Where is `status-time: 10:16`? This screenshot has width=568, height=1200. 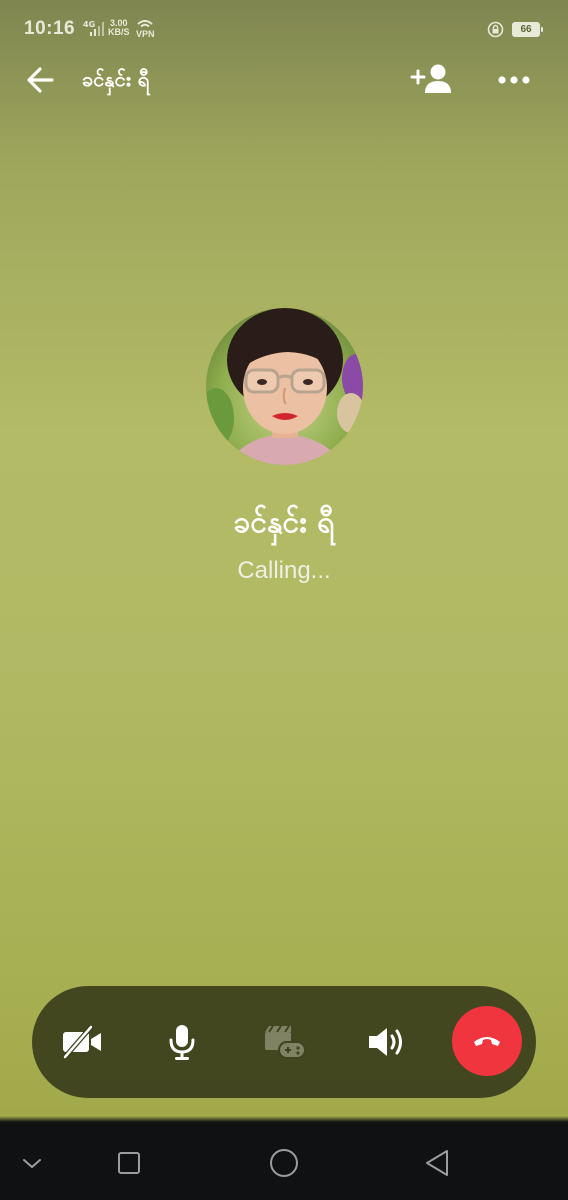
status-time: 10:16 is located at coordinates (50, 28).